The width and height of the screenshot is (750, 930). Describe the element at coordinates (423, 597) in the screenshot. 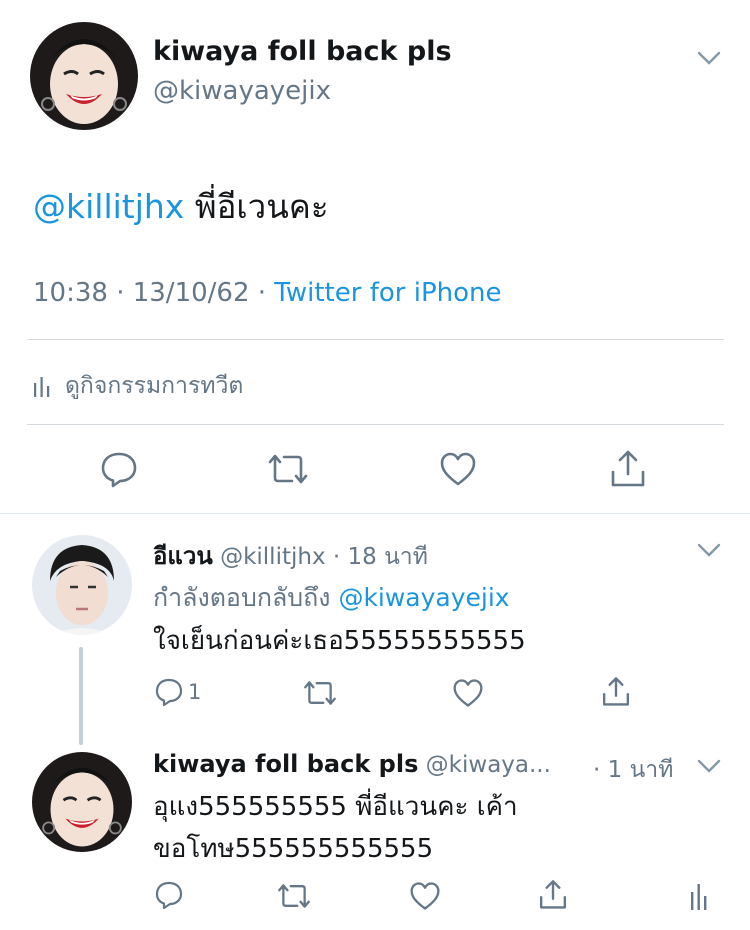

I see `replying-handle-link: @kiwayayejix` at that location.